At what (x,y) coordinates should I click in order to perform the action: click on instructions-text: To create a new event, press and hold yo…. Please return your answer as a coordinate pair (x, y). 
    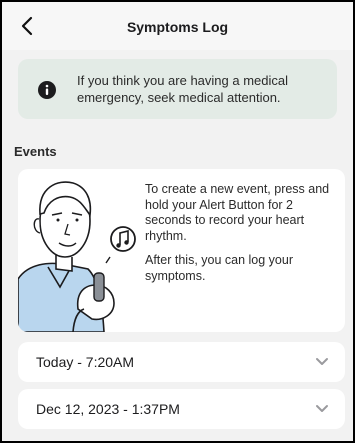
    Looking at the image, I should click on (237, 212).